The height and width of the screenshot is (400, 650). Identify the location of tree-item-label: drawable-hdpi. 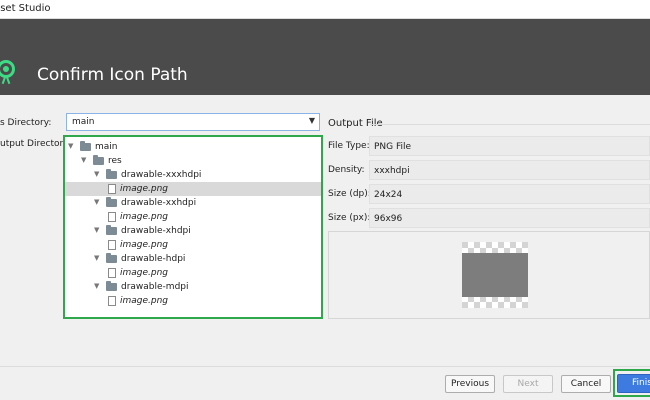
(153, 259).